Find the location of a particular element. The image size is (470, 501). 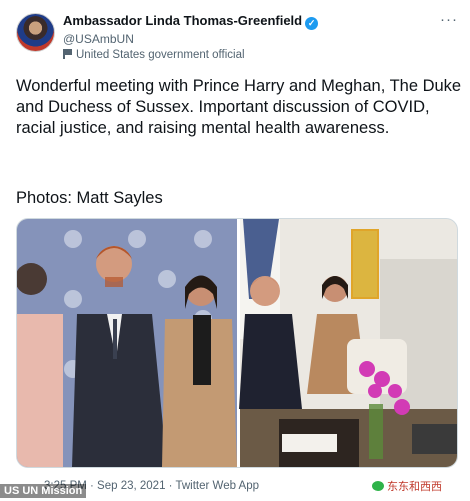

more-icon: ··· is located at coordinates (449, 19).